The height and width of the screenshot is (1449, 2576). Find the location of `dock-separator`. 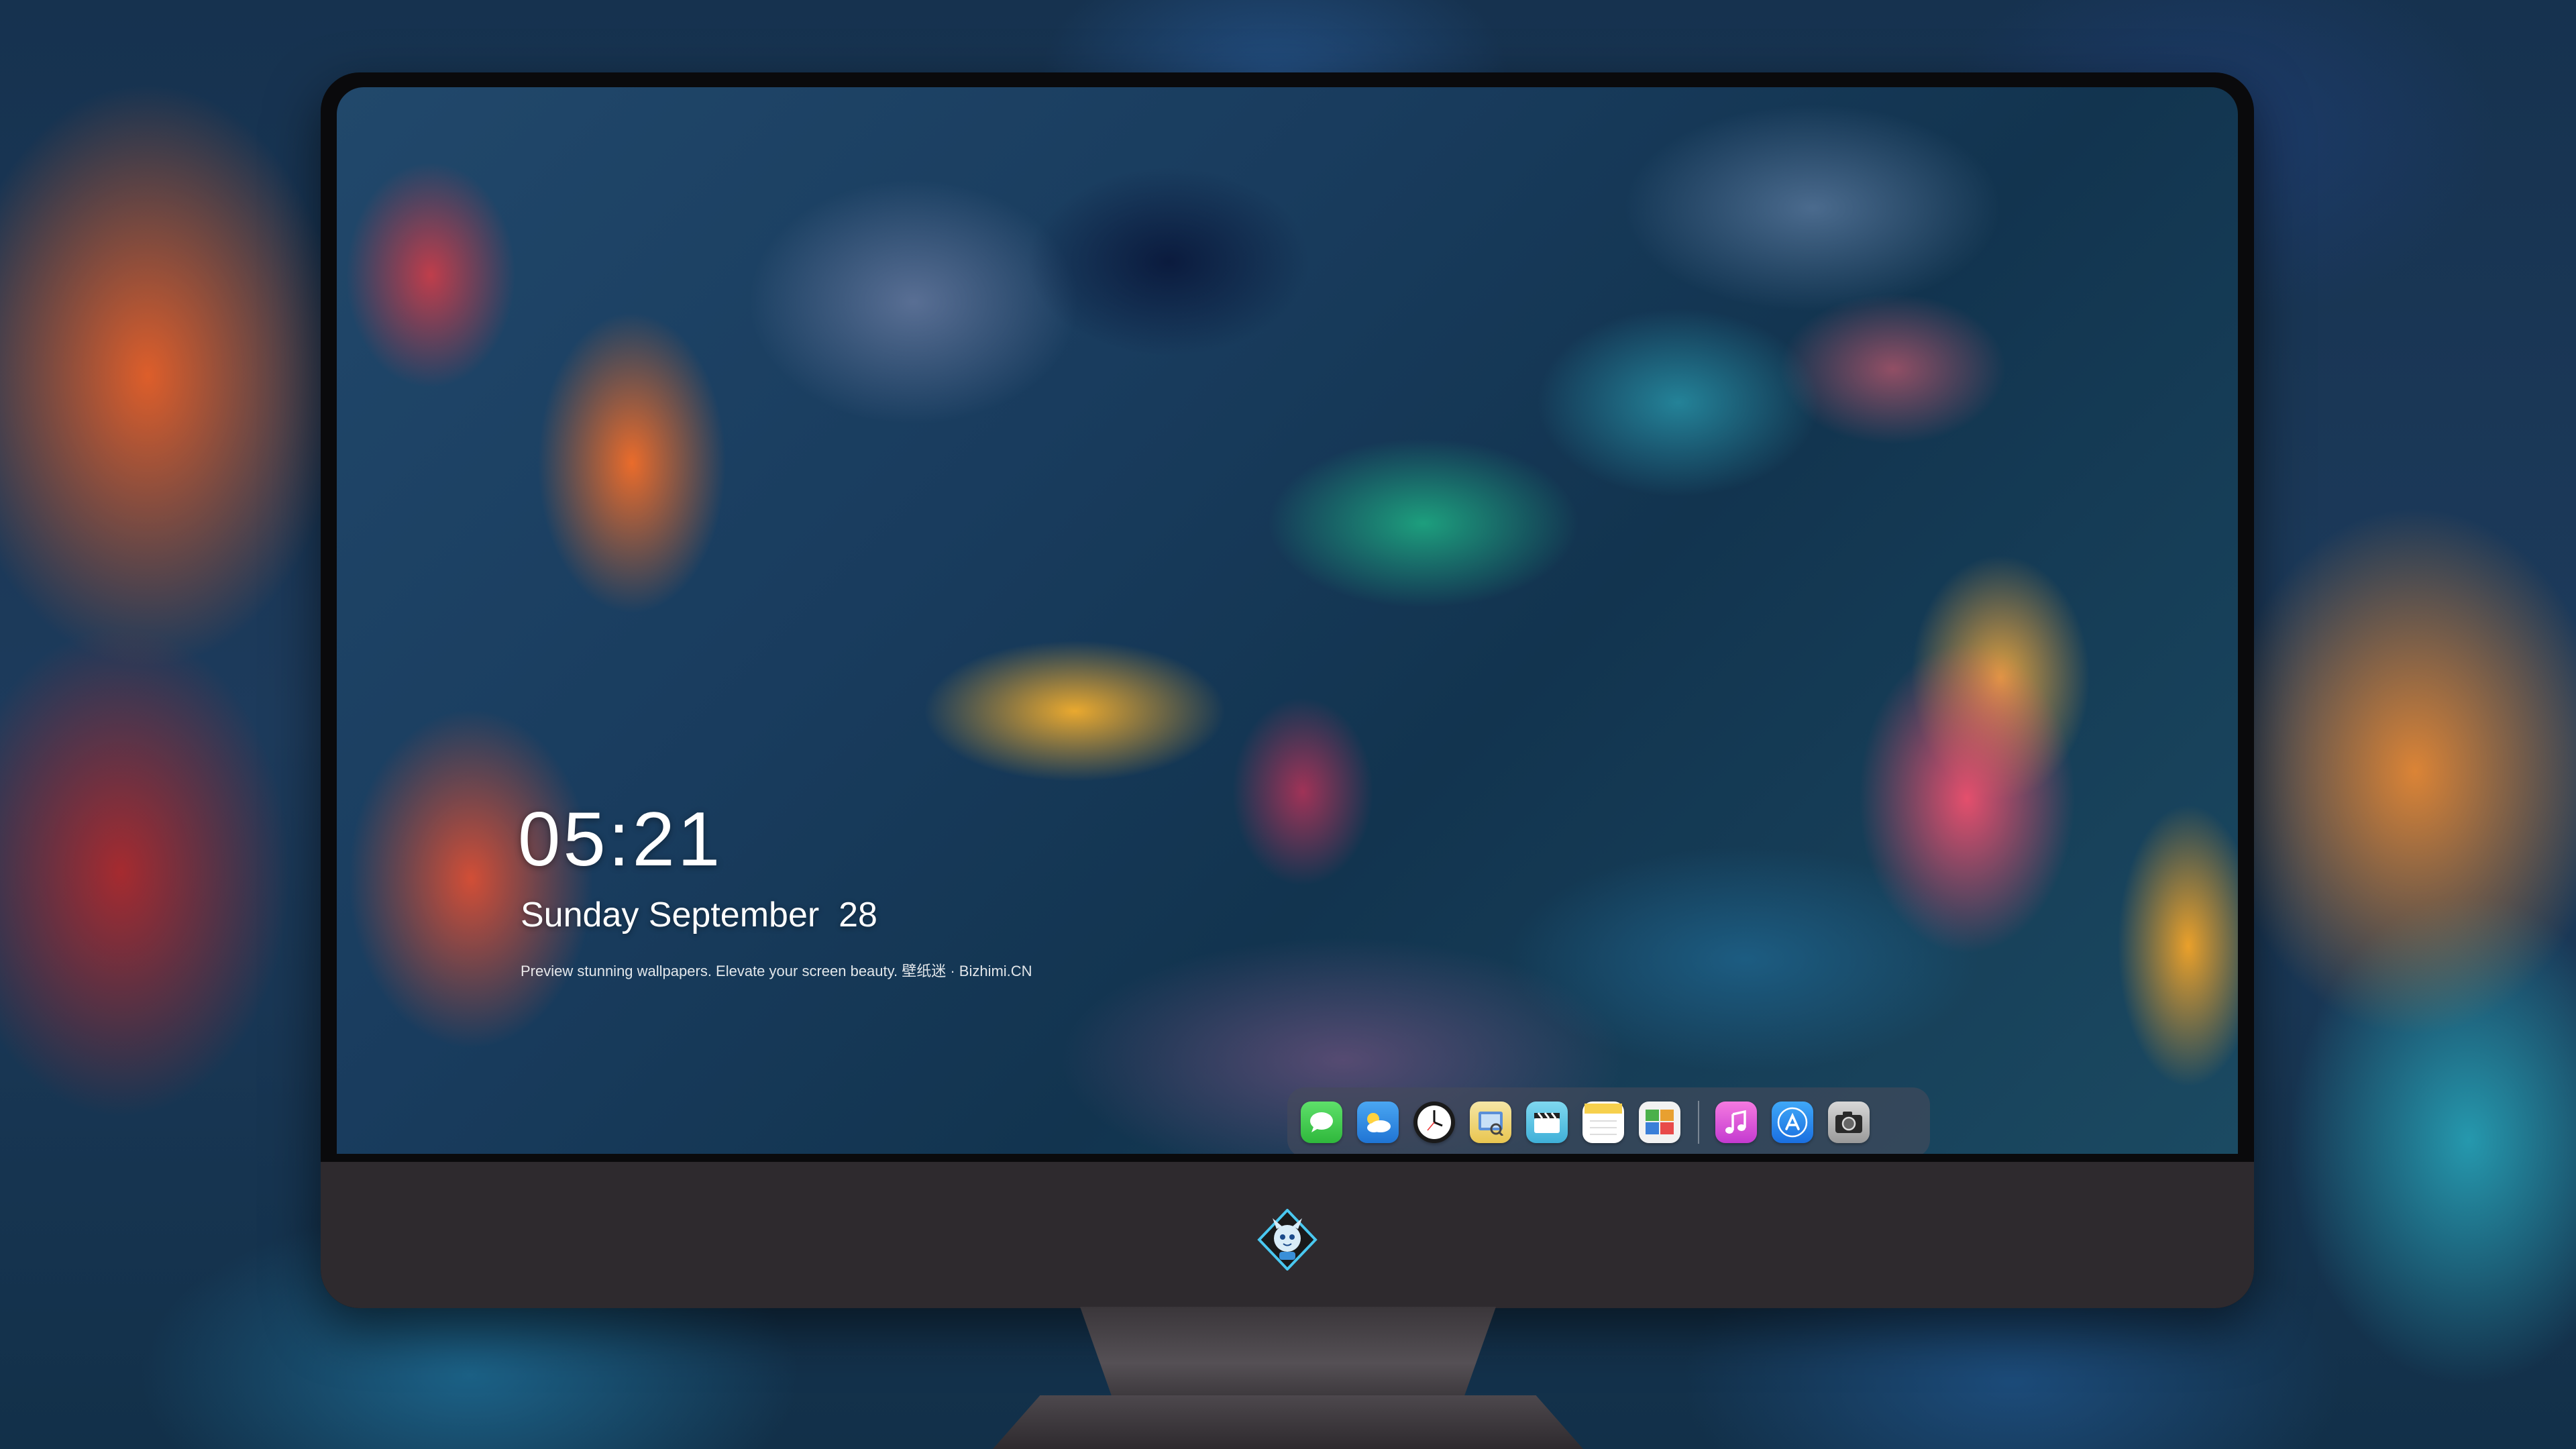

dock-separator is located at coordinates (1698, 1122).